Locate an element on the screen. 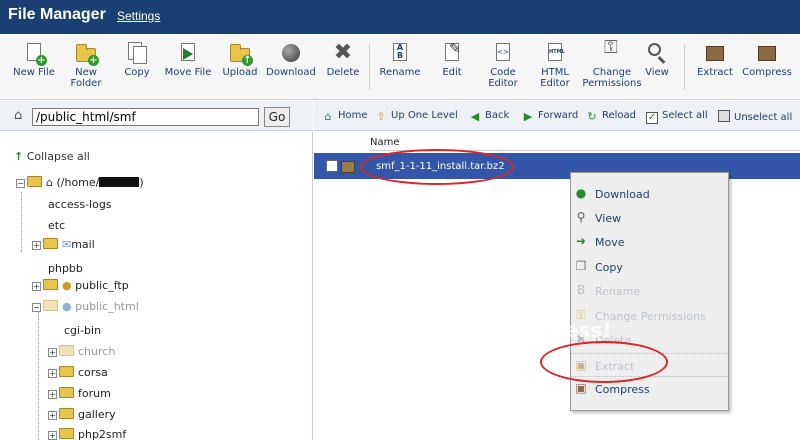  move-file-icon is located at coordinates (188, 53).